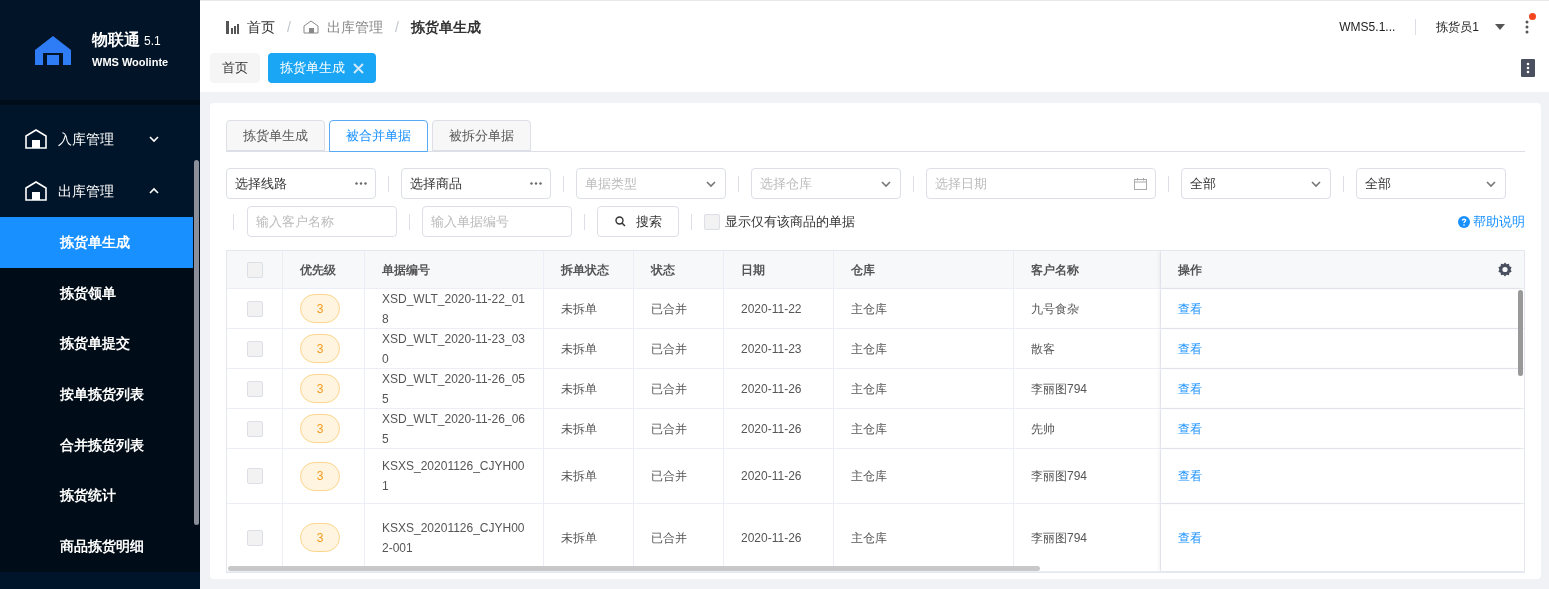 Image resolution: width=1549 pixels, height=589 pixels. What do you see at coordinates (254, 269) in the screenshot?
I see `select-all-checkbox` at bounding box center [254, 269].